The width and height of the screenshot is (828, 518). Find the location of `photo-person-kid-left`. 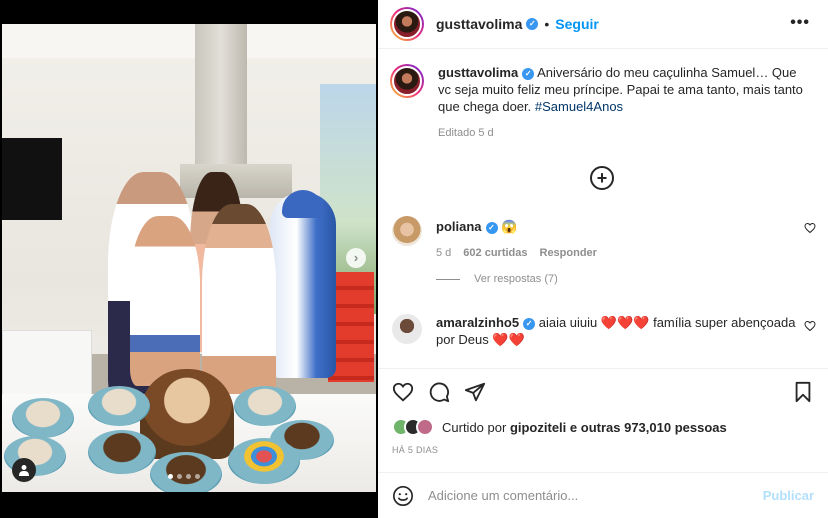

photo-person-kid-left is located at coordinates (165, 301).